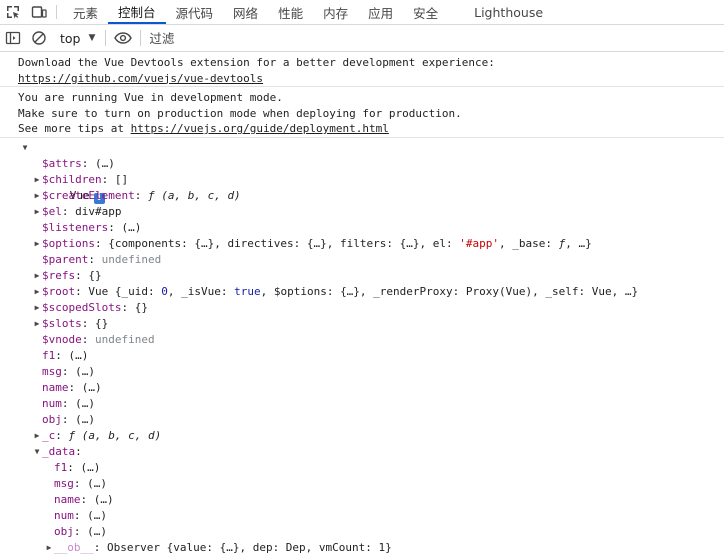  Describe the element at coordinates (362, 340) in the screenshot. I see `tree-row-vnode: $vnode: undefined` at that location.